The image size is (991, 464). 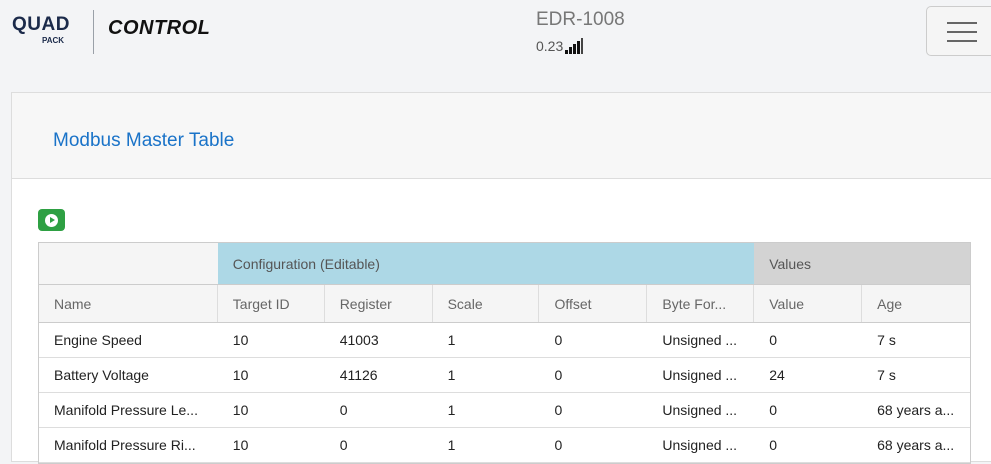 I want to click on logo-divider, so click(x=93, y=32).